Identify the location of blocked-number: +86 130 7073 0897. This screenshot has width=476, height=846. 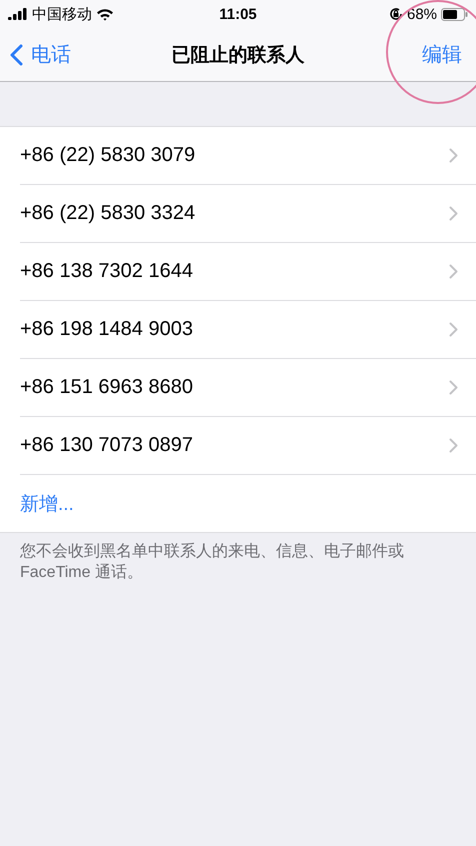
(106, 445).